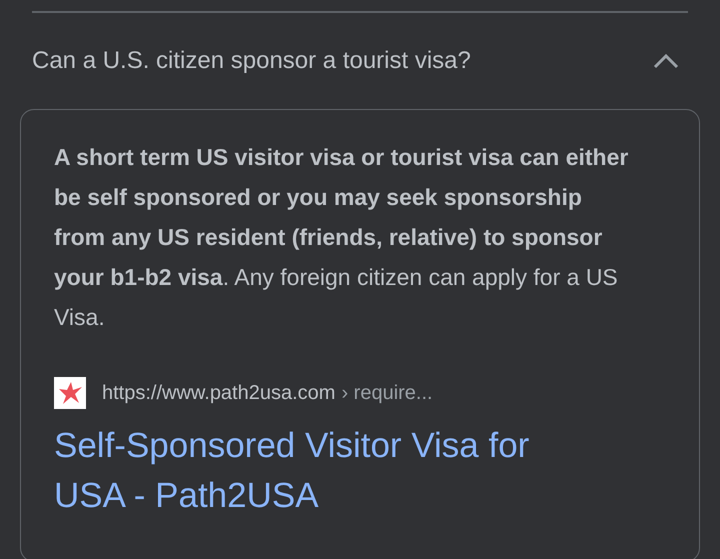 This screenshot has height=559, width=720. Describe the element at coordinates (328, 471) in the screenshot. I see `result-link: Self-Sponsored Visitor Visa for USA - Path2USA` at that location.